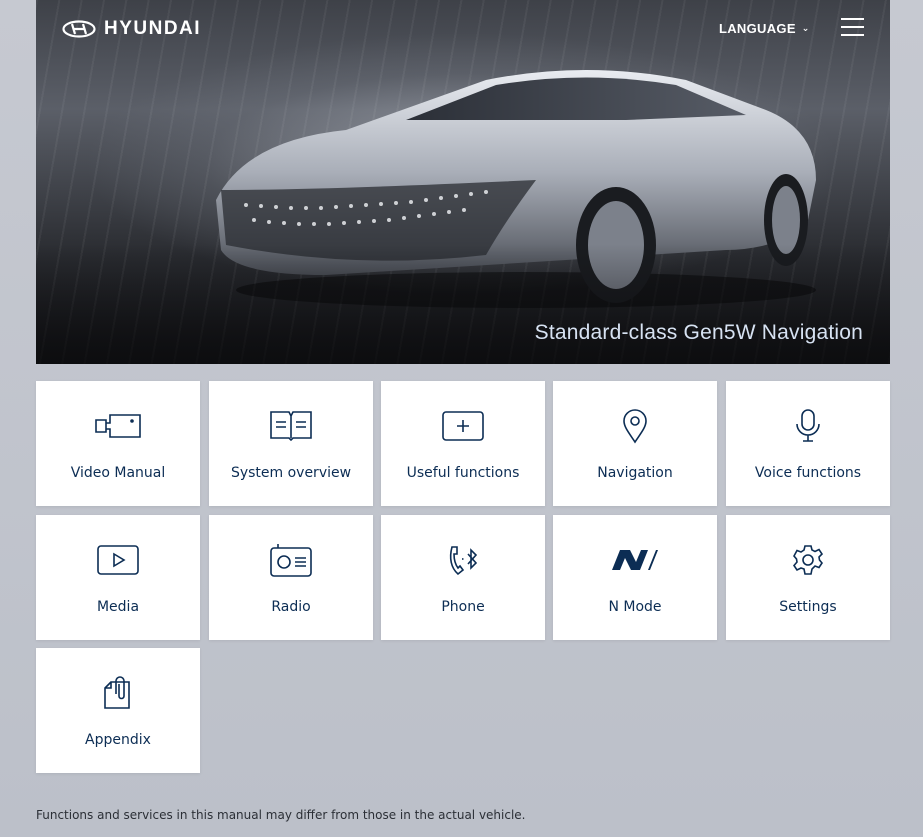  Describe the element at coordinates (118, 607) in the screenshot. I see `tile-label: Media` at that location.